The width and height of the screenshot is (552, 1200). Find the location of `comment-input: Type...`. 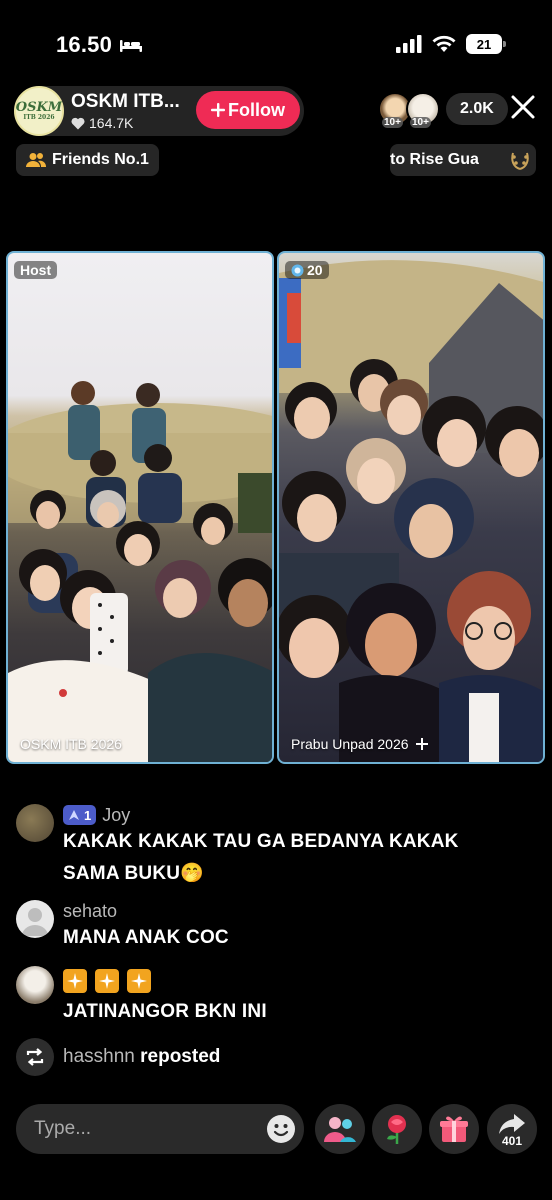

comment-input: Type... is located at coordinates (160, 1129).